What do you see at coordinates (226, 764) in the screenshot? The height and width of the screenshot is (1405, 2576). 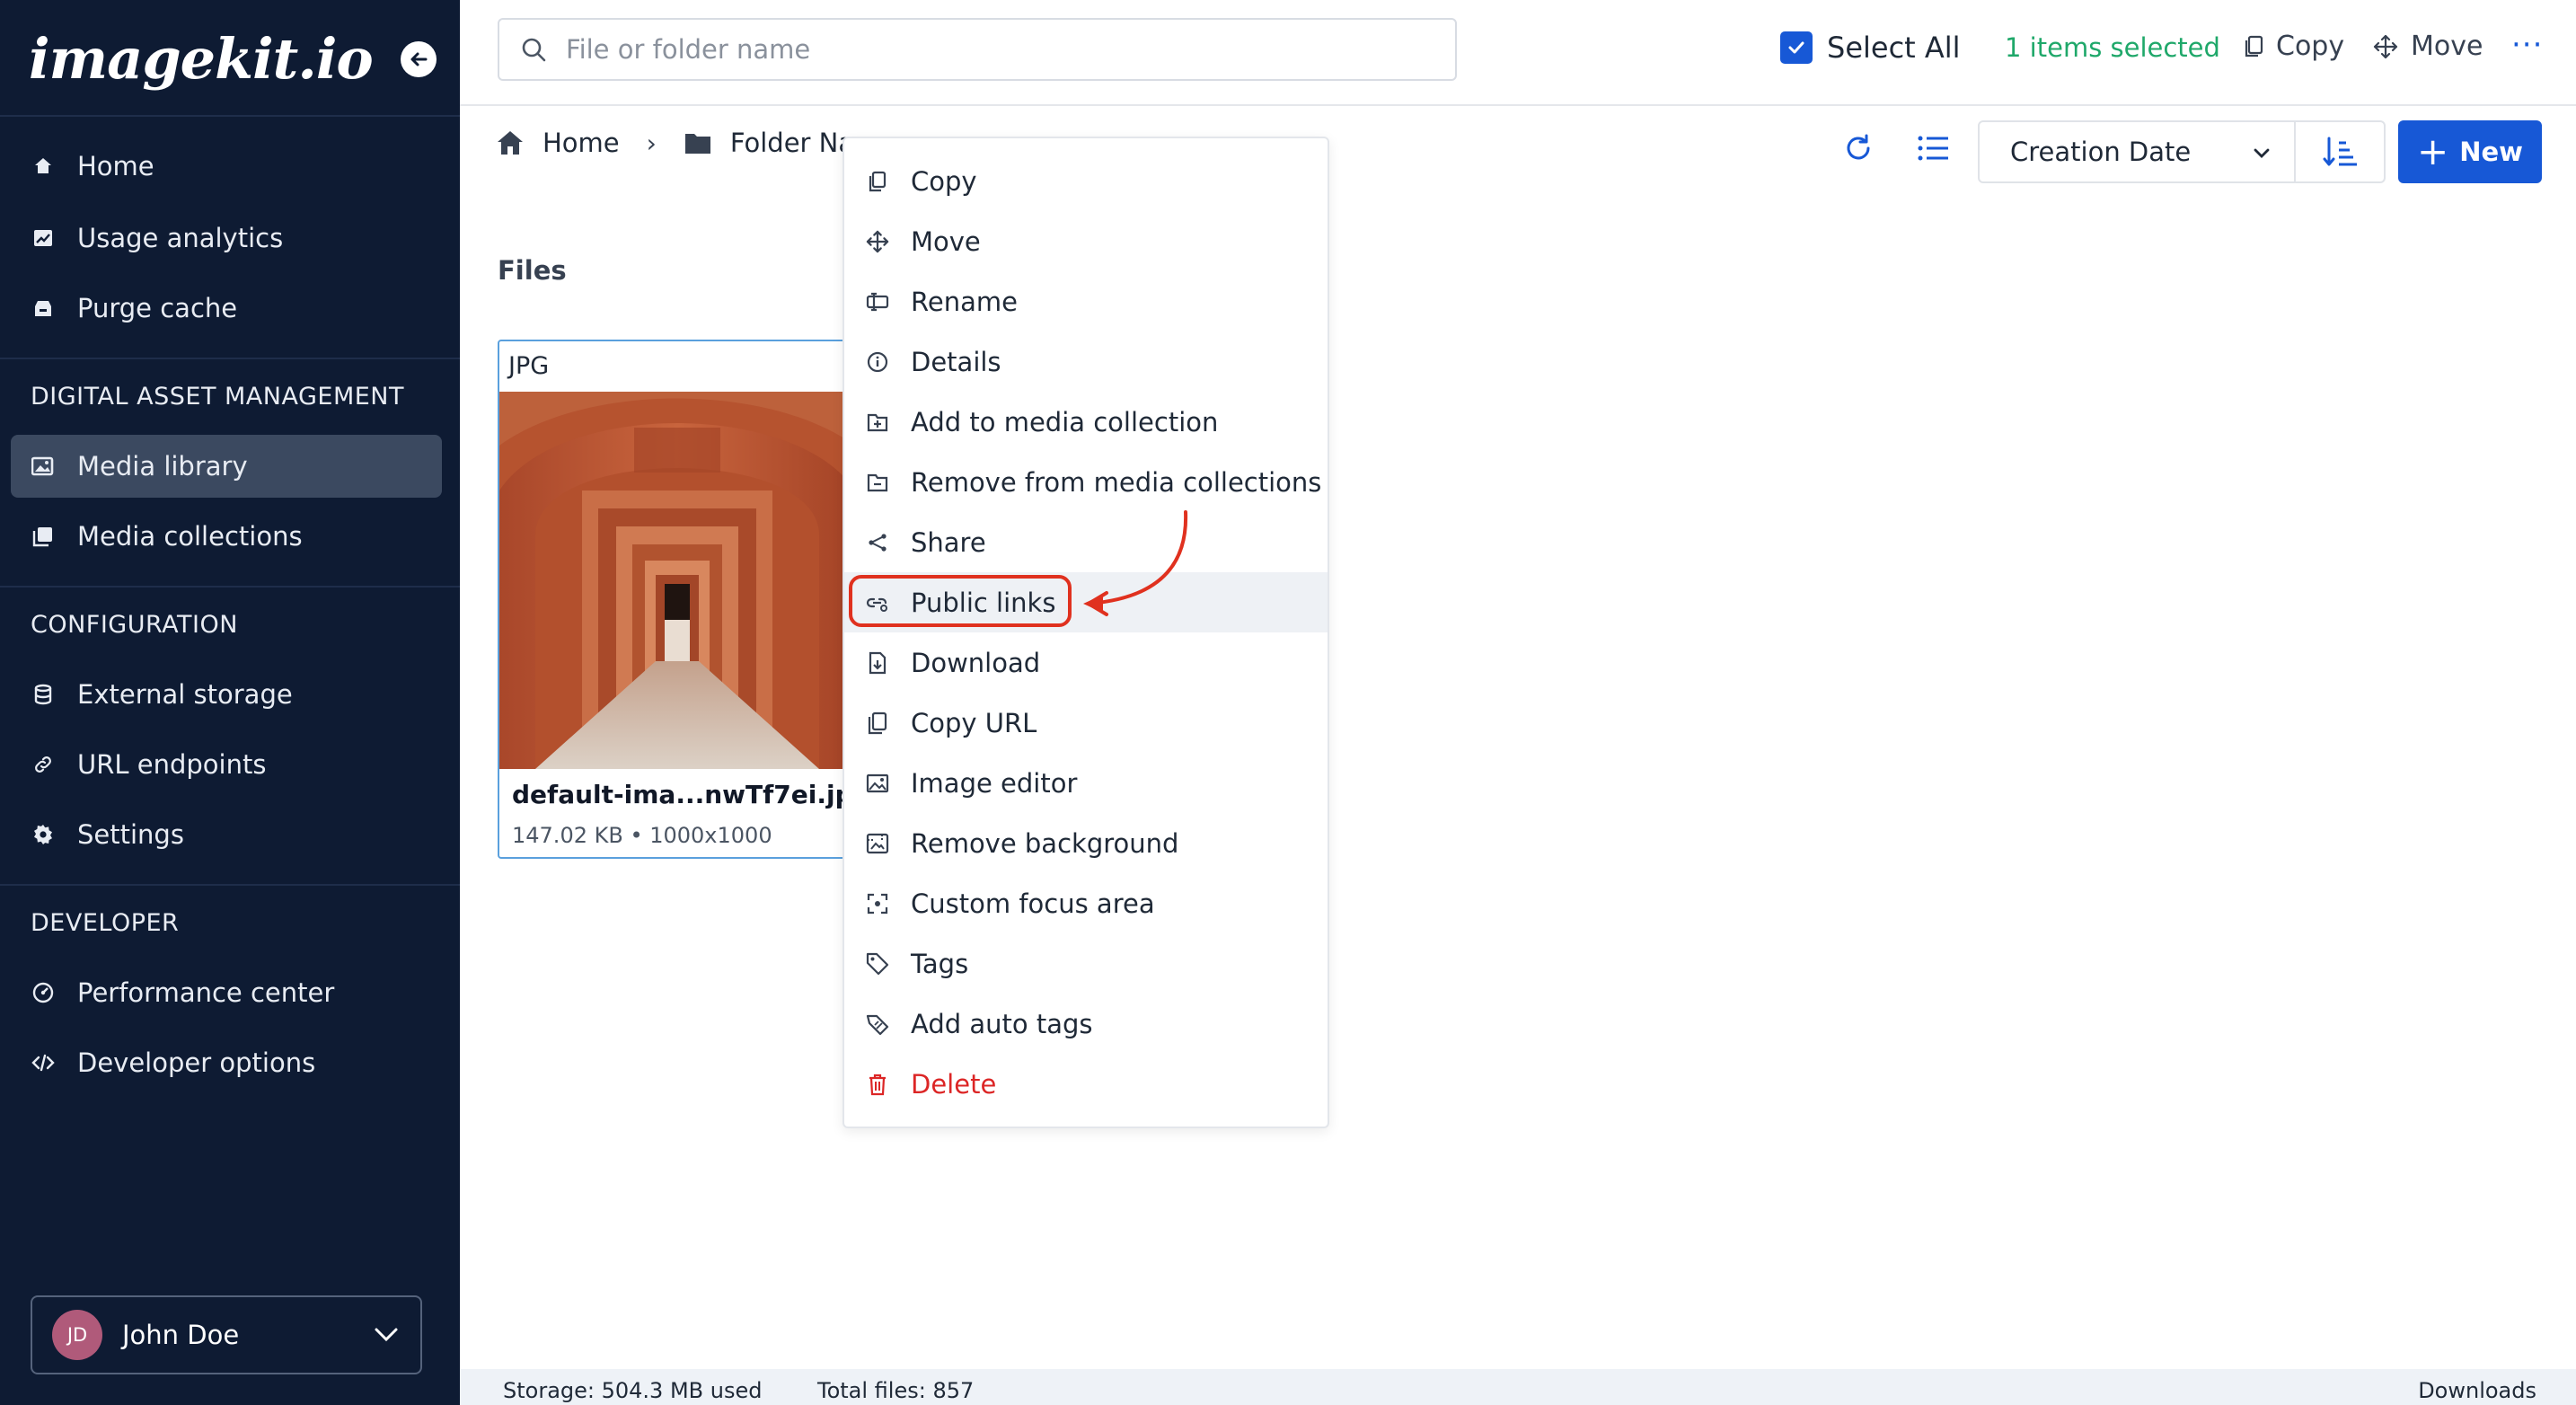 I see `sidebar-item-url-endpoints: URL endpoints` at bounding box center [226, 764].